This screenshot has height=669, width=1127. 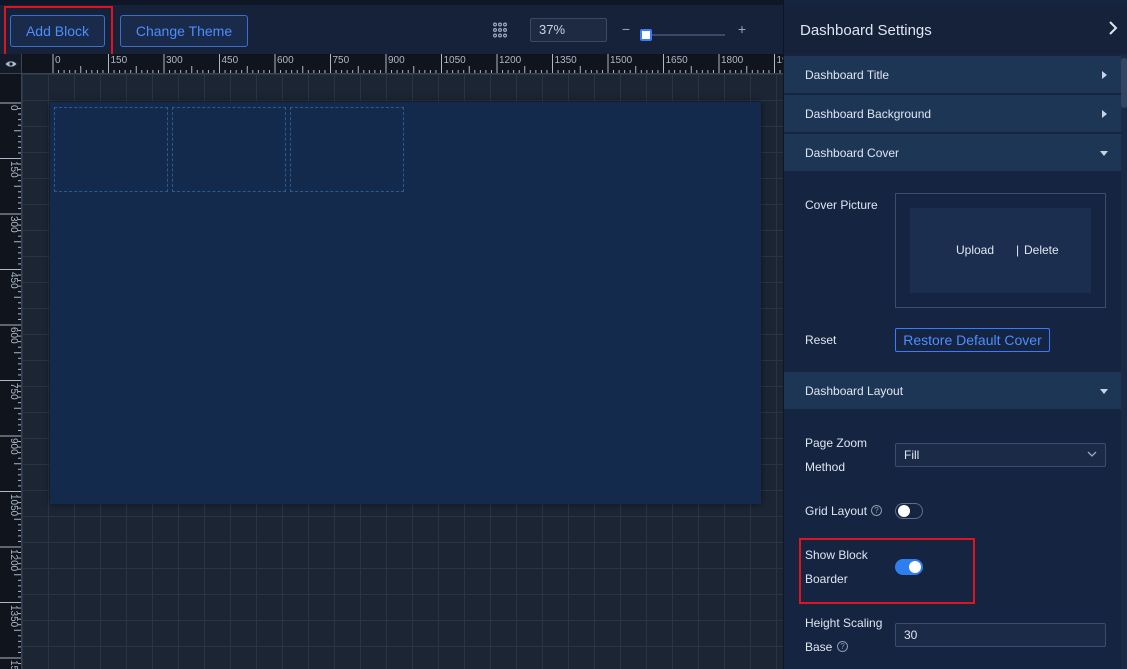 What do you see at coordinates (1000, 455) in the screenshot?
I see `page-zoom-method-select: Fill` at bounding box center [1000, 455].